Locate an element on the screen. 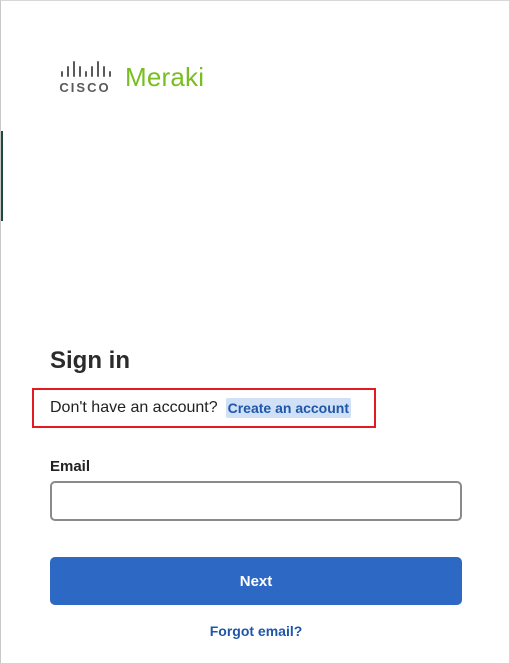 The width and height of the screenshot is (510, 663). cisco-meraki-logo: CISCO Meraki is located at coordinates (131, 77).